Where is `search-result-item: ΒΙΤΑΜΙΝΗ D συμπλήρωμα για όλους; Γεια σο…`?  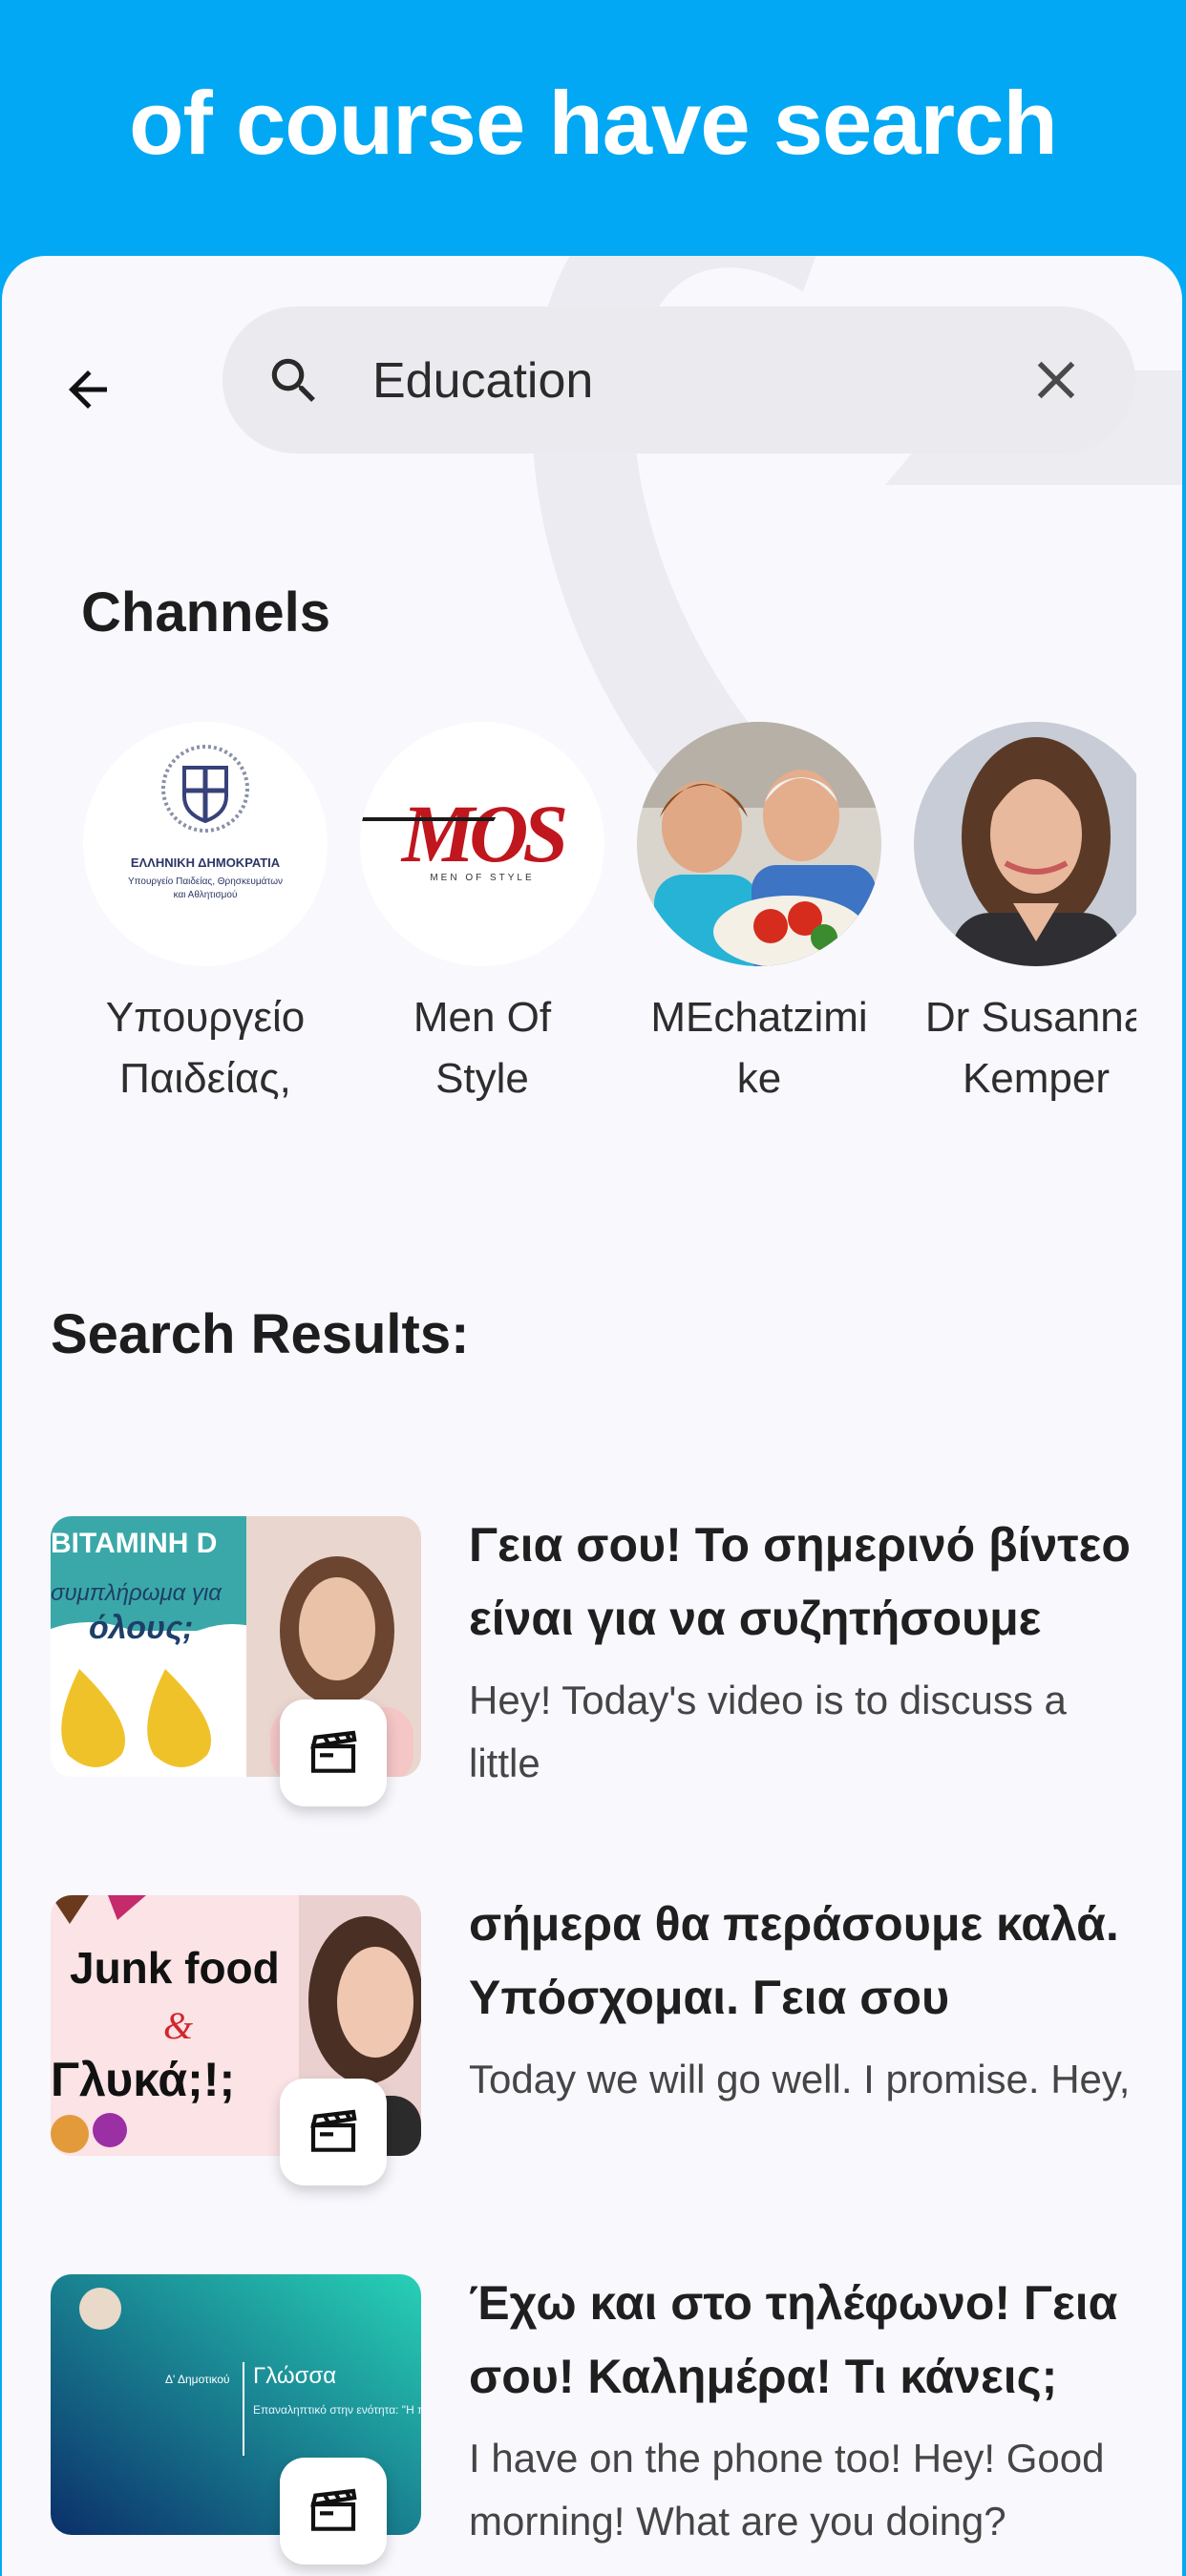 search-result-item: ΒΙΤΑΜΙΝΗ D συμπλήρωμα για όλους; Γεια σο… is located at coordinates (595, 1661).